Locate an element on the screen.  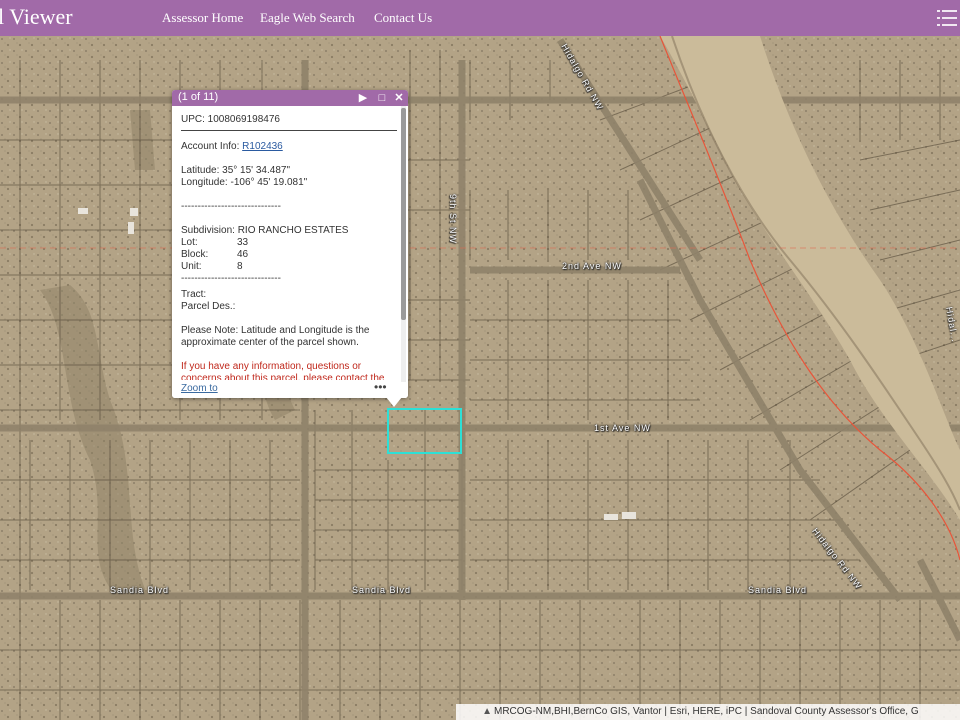
popup-scrollbar is located at coordinates (403, 252).